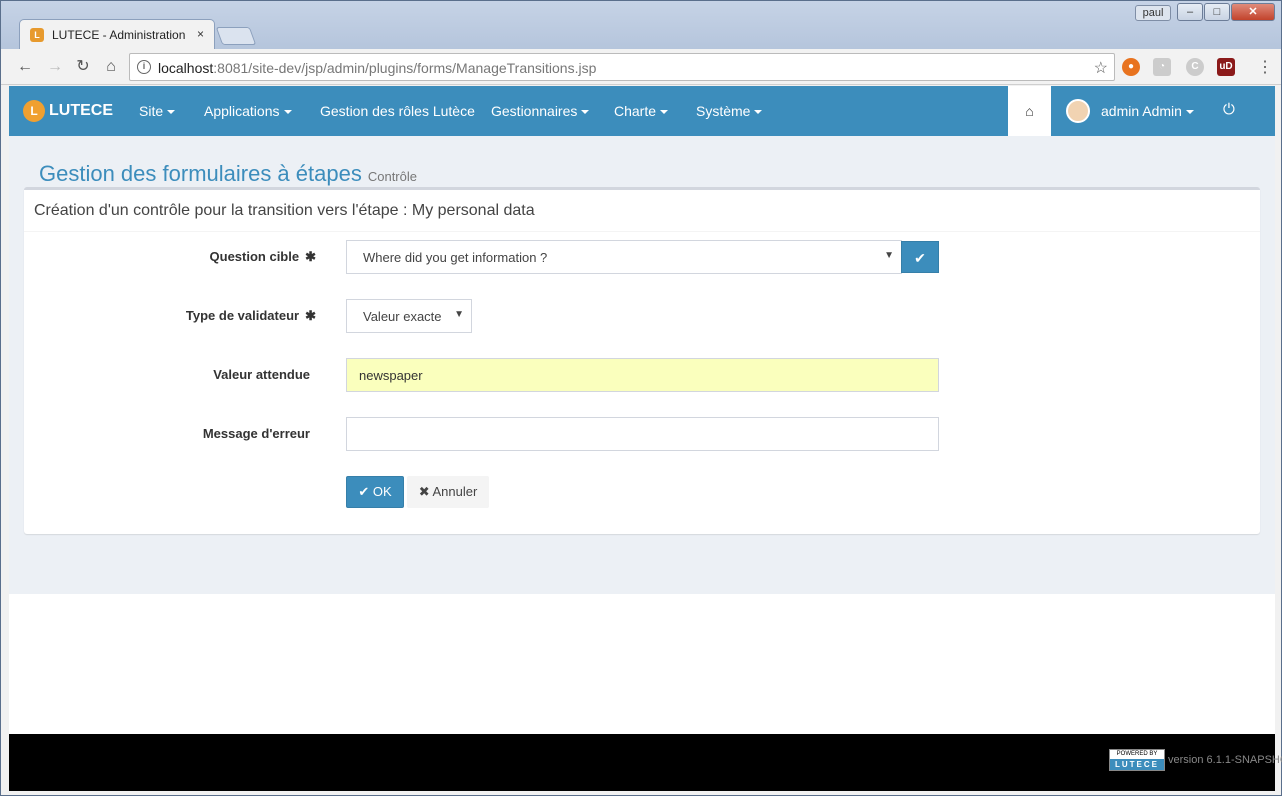 The height and width of the screenshot is (796, 1282). I want to click on lutece-logo-icon: L, so click(34, 111).